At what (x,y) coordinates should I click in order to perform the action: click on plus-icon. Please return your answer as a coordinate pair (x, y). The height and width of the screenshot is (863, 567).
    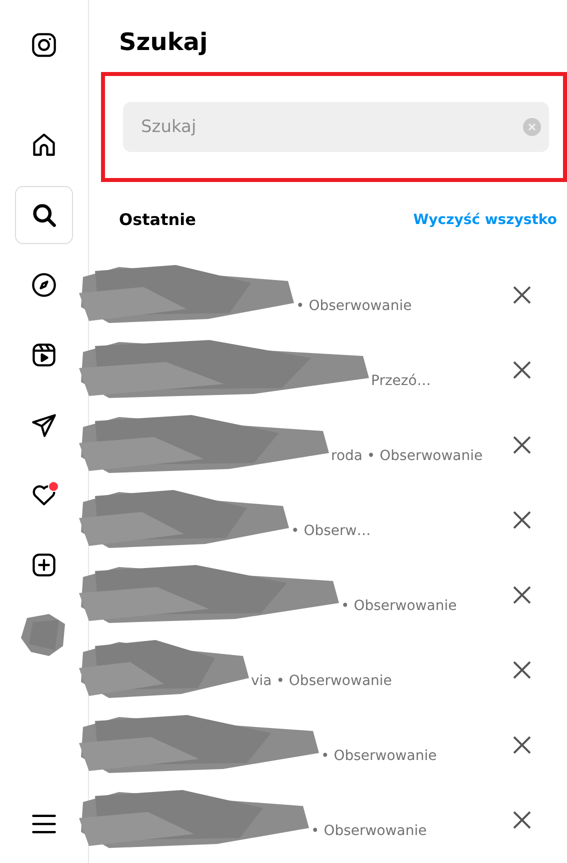
    Looking at the image, I should click on (44, 565).